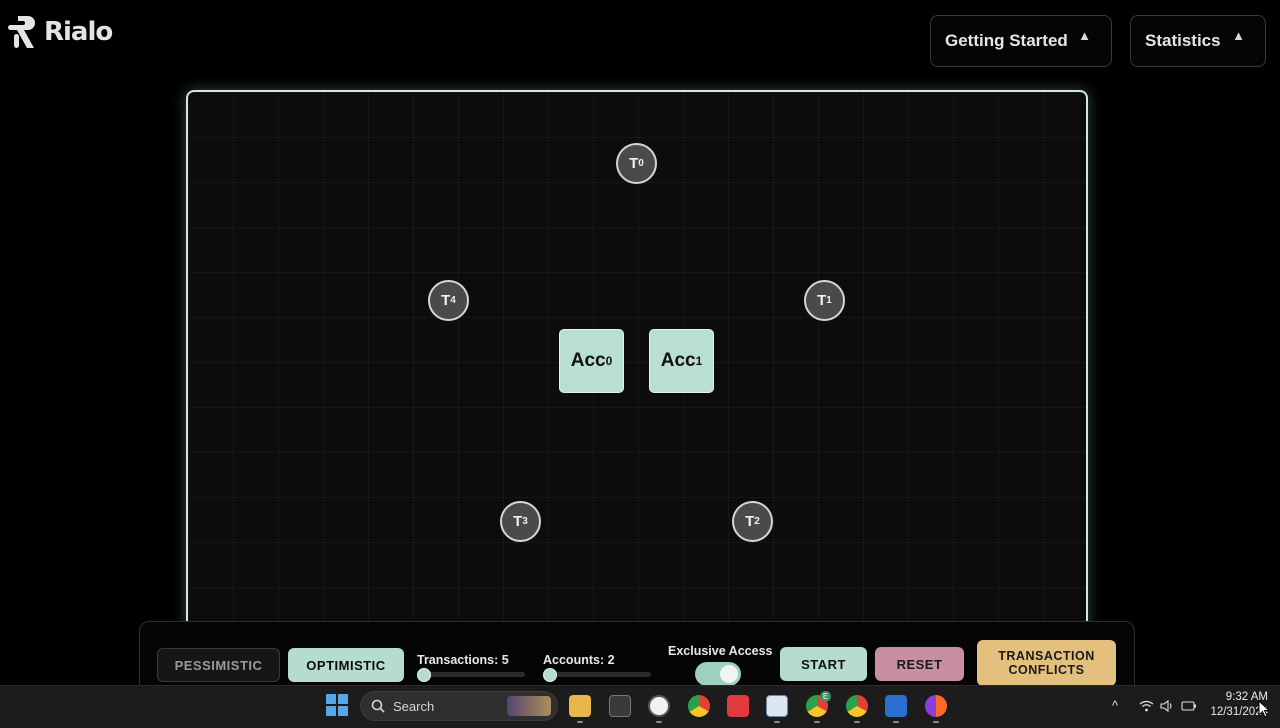 This screenshot has width=1280, height=728. What do you see at coordinates (1115, 705) in the screenshot?
I see `tray-chevron-up-icon: ^` at bounding box center [1115, 705].